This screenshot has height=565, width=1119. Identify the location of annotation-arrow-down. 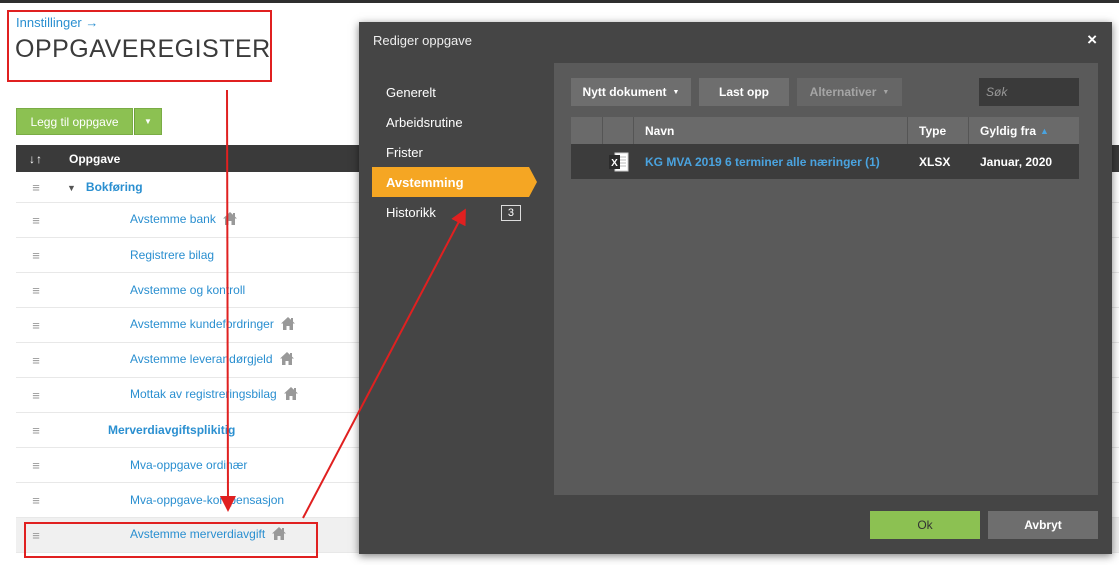
(227, 300).